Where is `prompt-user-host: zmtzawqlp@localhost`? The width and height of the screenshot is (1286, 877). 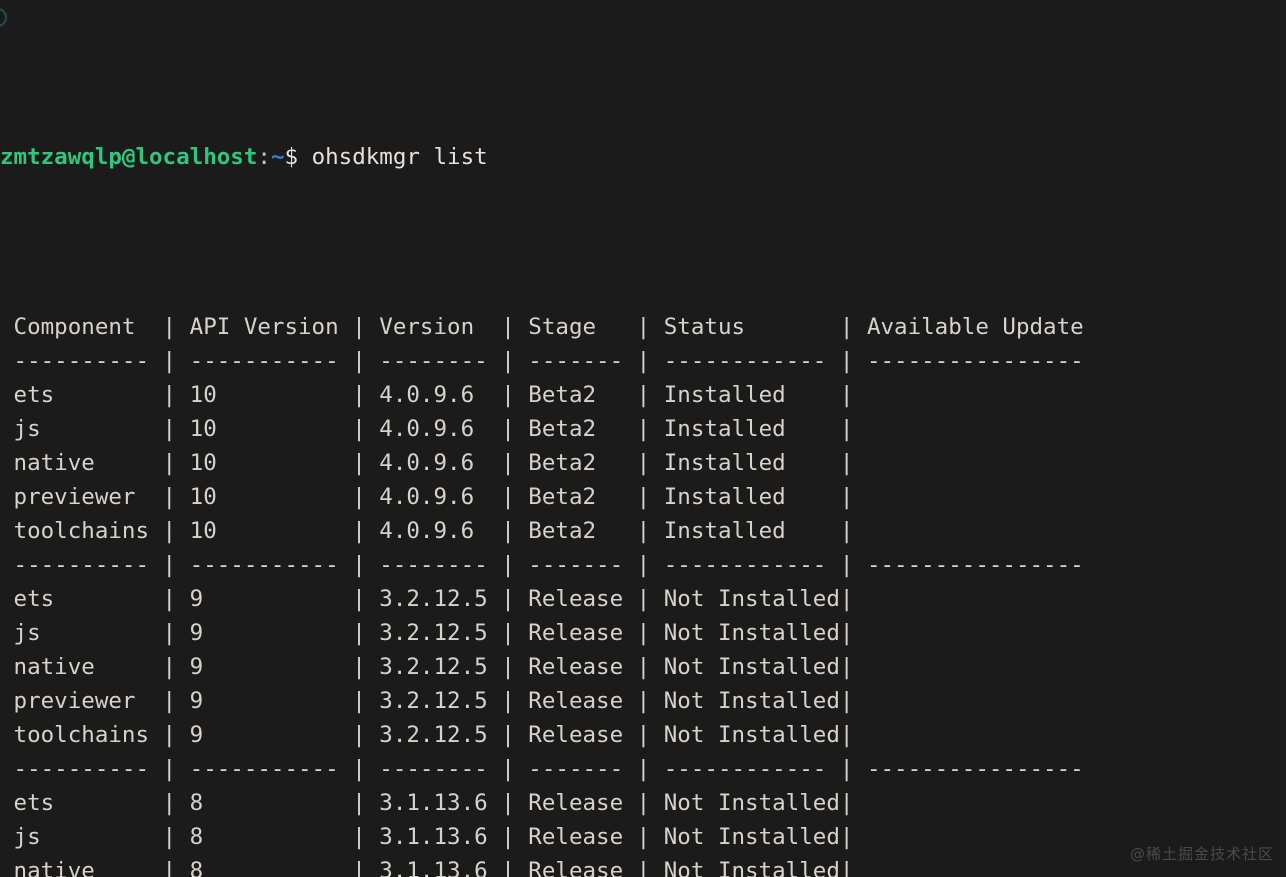
prompt-user-host: zmtzawqlp@localhost is located at coordinates (129, 157).